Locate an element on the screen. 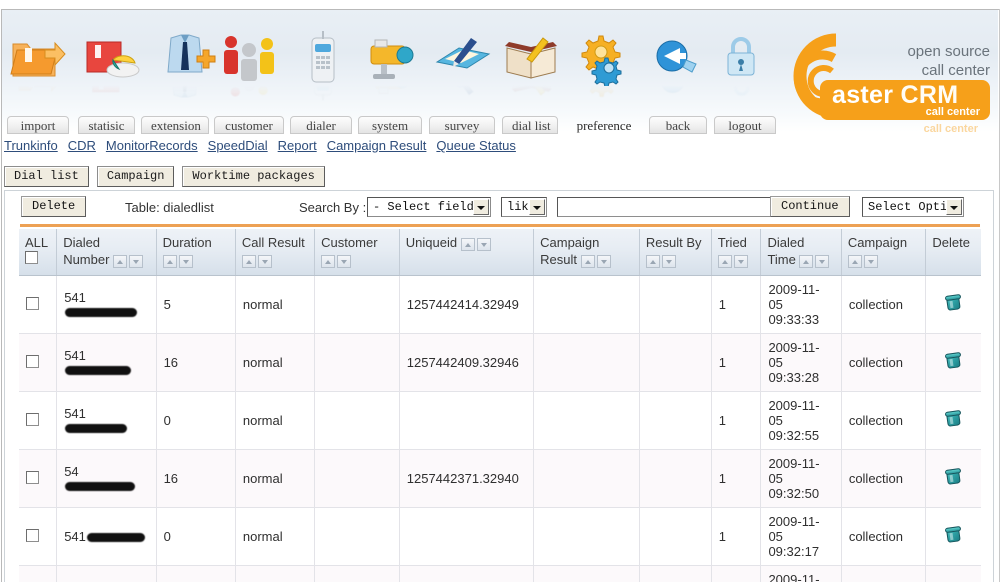  continue-button: Continue is located at coordinates (810, 206).